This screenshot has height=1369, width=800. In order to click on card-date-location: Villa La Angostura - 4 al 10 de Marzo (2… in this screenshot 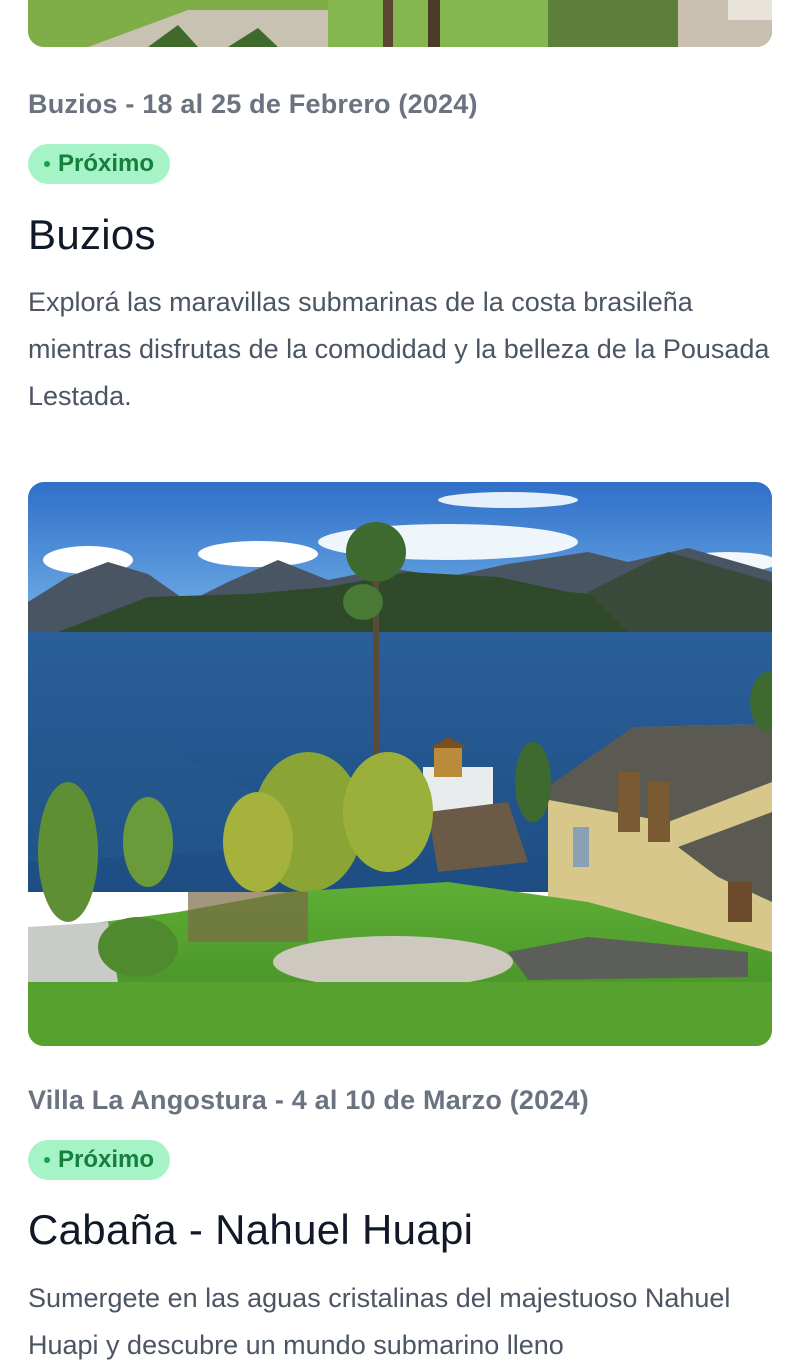, I will do `click(308, 1100)`.